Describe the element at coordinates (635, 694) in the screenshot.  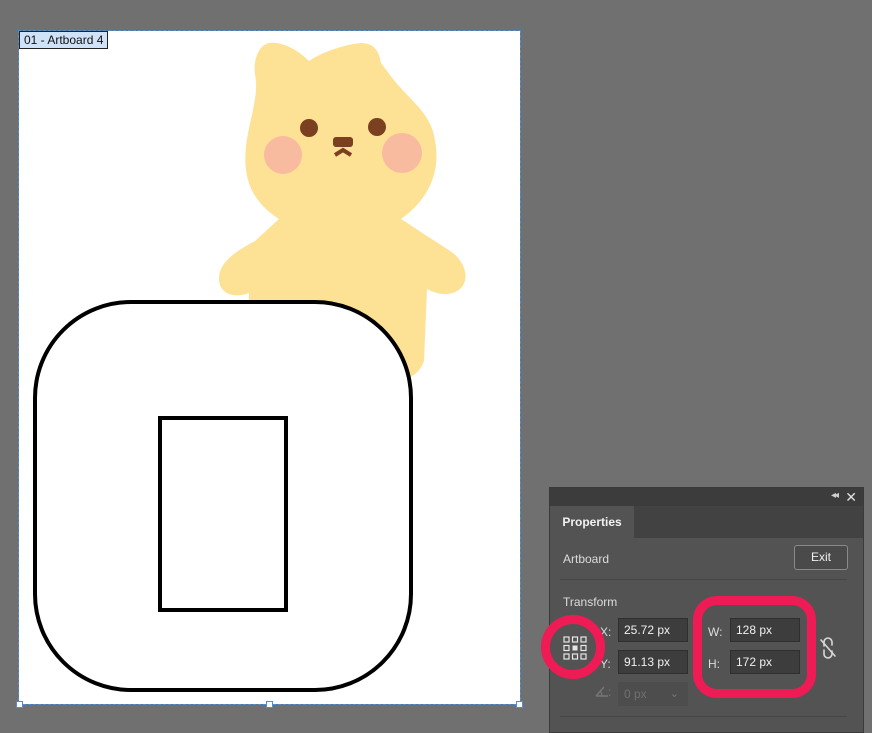
I see `rotate-value: 0 px` at that location.